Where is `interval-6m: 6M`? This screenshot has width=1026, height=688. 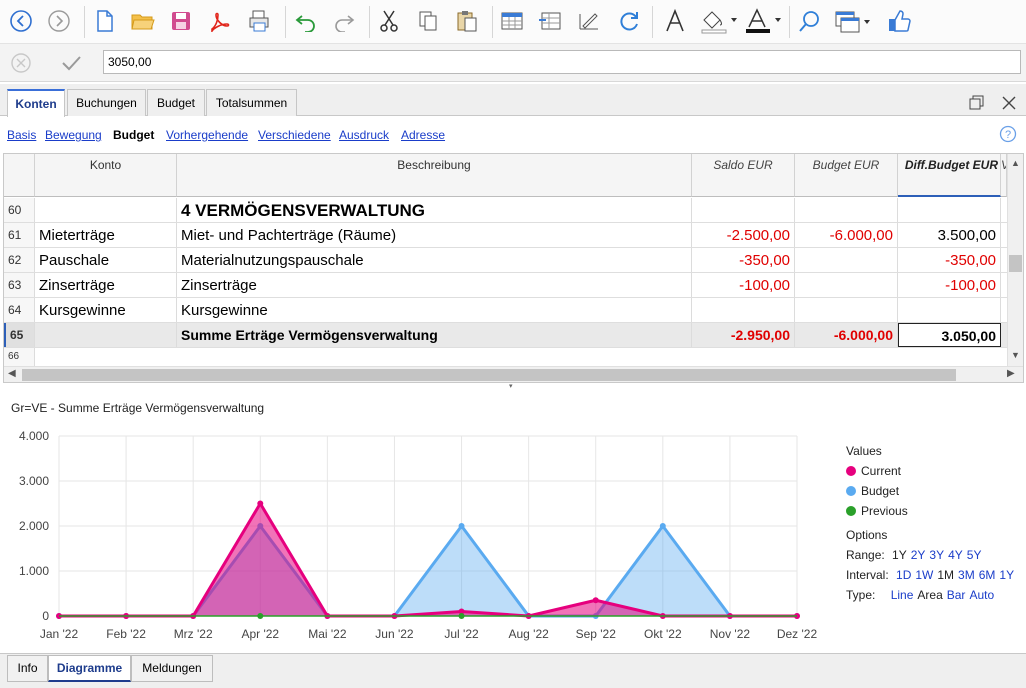 interval-6m: 6M is located at coordinates (987, 575).